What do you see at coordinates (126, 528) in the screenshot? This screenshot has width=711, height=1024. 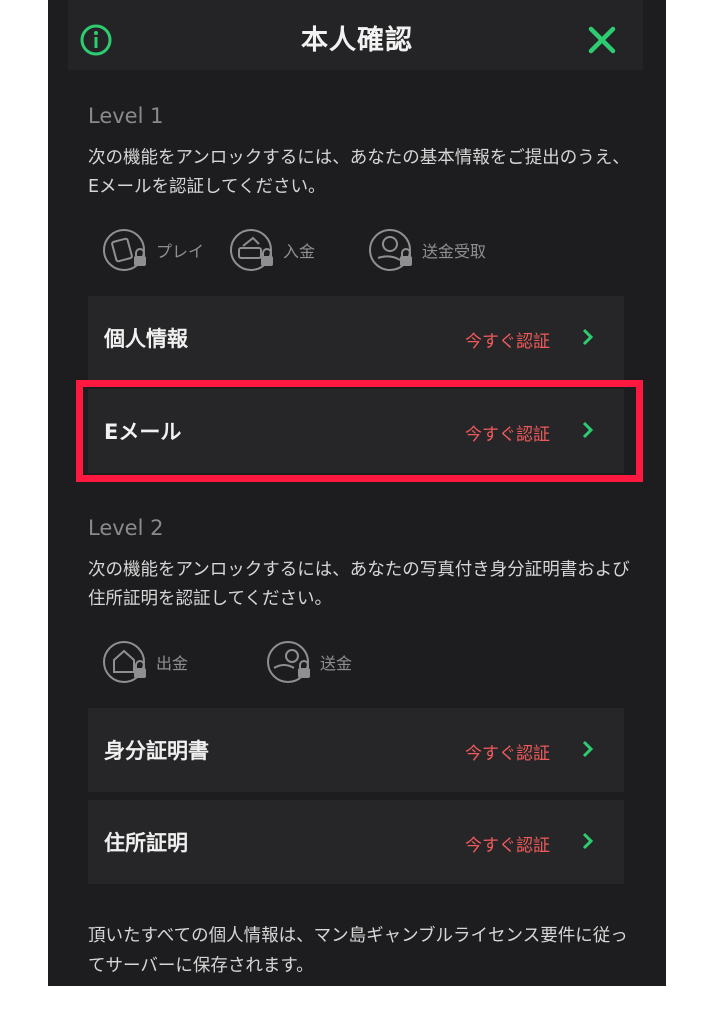 I see `level2-label: Level 2` at bounding box center [126, 528].